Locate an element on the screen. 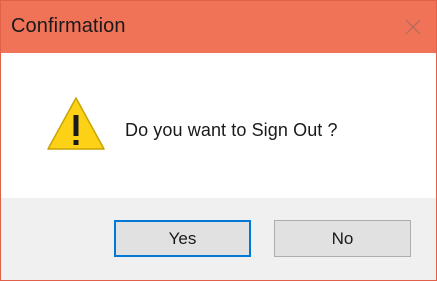 The width and height of the screenshot is (437, 281). close-icon is located at coordinates (413, 27).